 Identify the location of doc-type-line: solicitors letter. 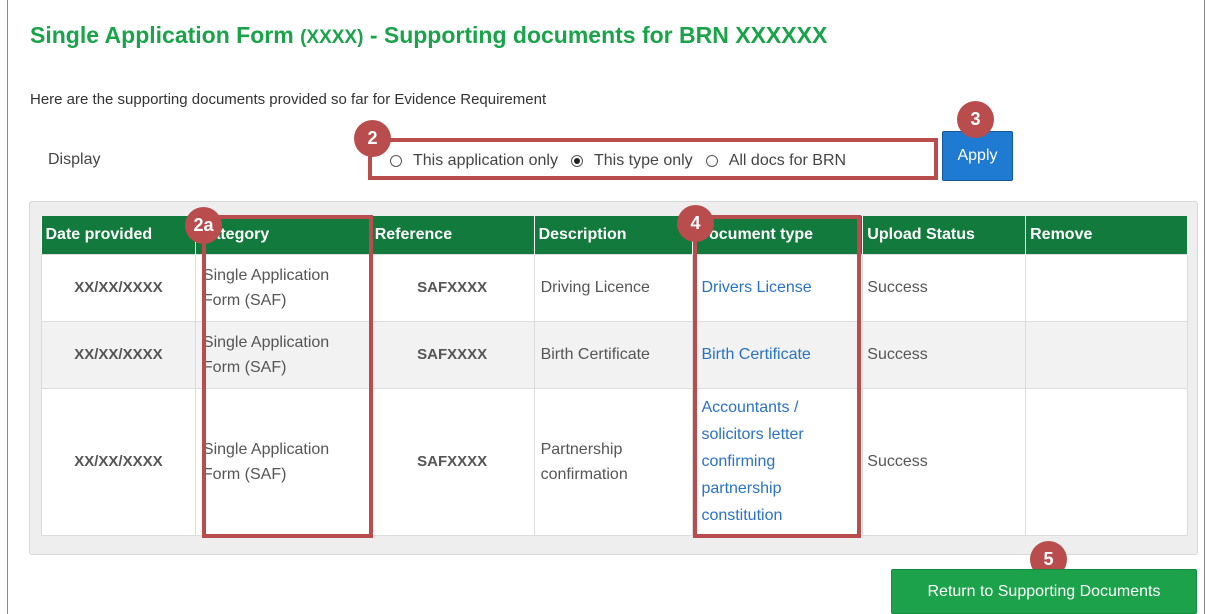
(752, 434).